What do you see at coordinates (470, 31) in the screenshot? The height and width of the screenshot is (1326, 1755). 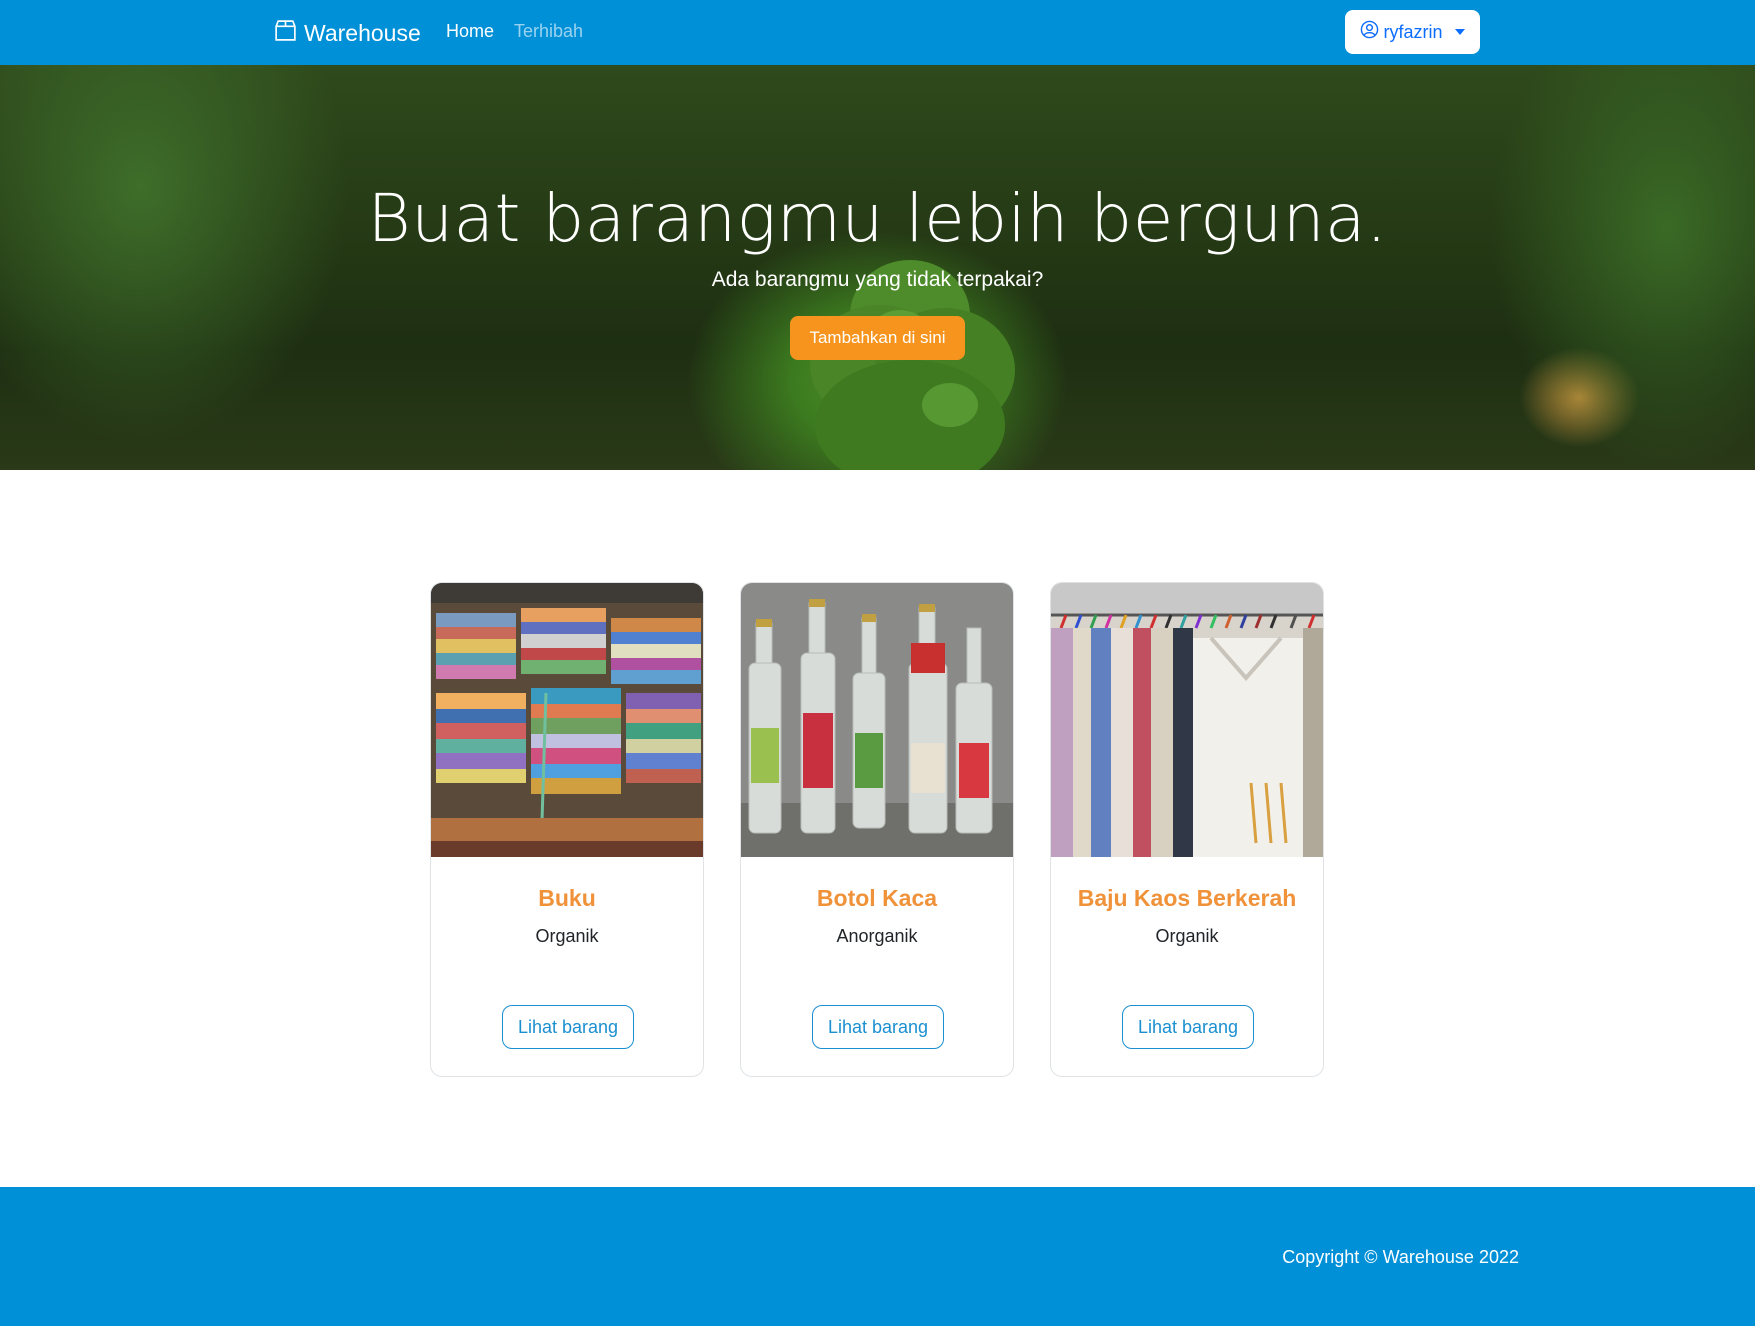 I see `nav-home: Home` at bounding box center [470, 31].